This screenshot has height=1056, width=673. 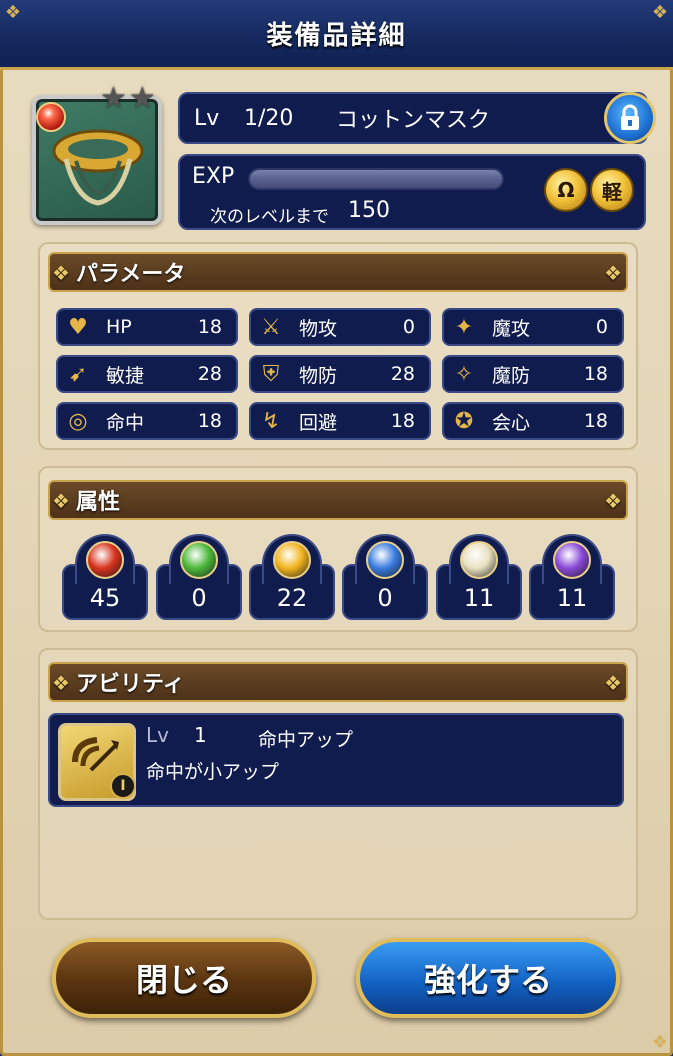 What do you see at coordinates (105, 560) in the screenshot?
I see `fire-orb-icon` at bounding box center [105, 560].